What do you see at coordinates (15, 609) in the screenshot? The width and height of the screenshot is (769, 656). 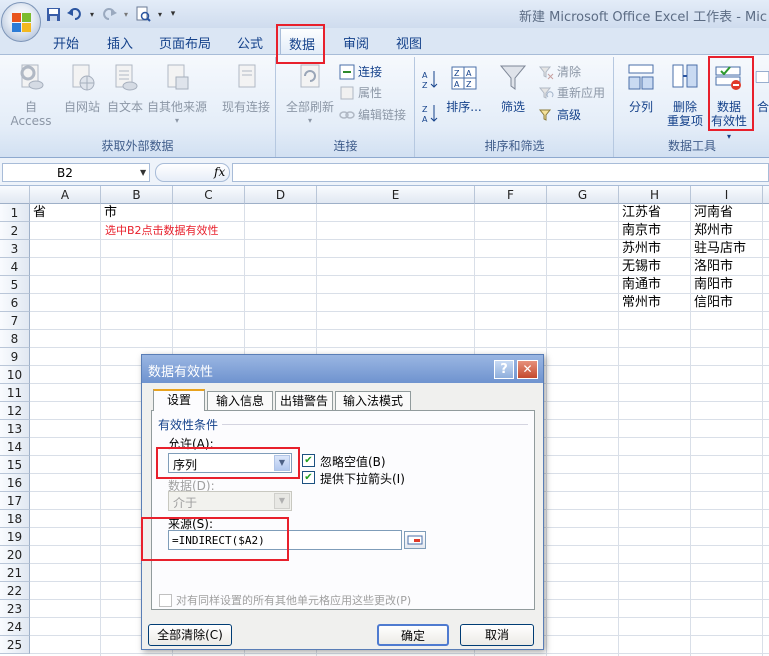 I see `row-header-23: 23` at bounding box center [15, 609].